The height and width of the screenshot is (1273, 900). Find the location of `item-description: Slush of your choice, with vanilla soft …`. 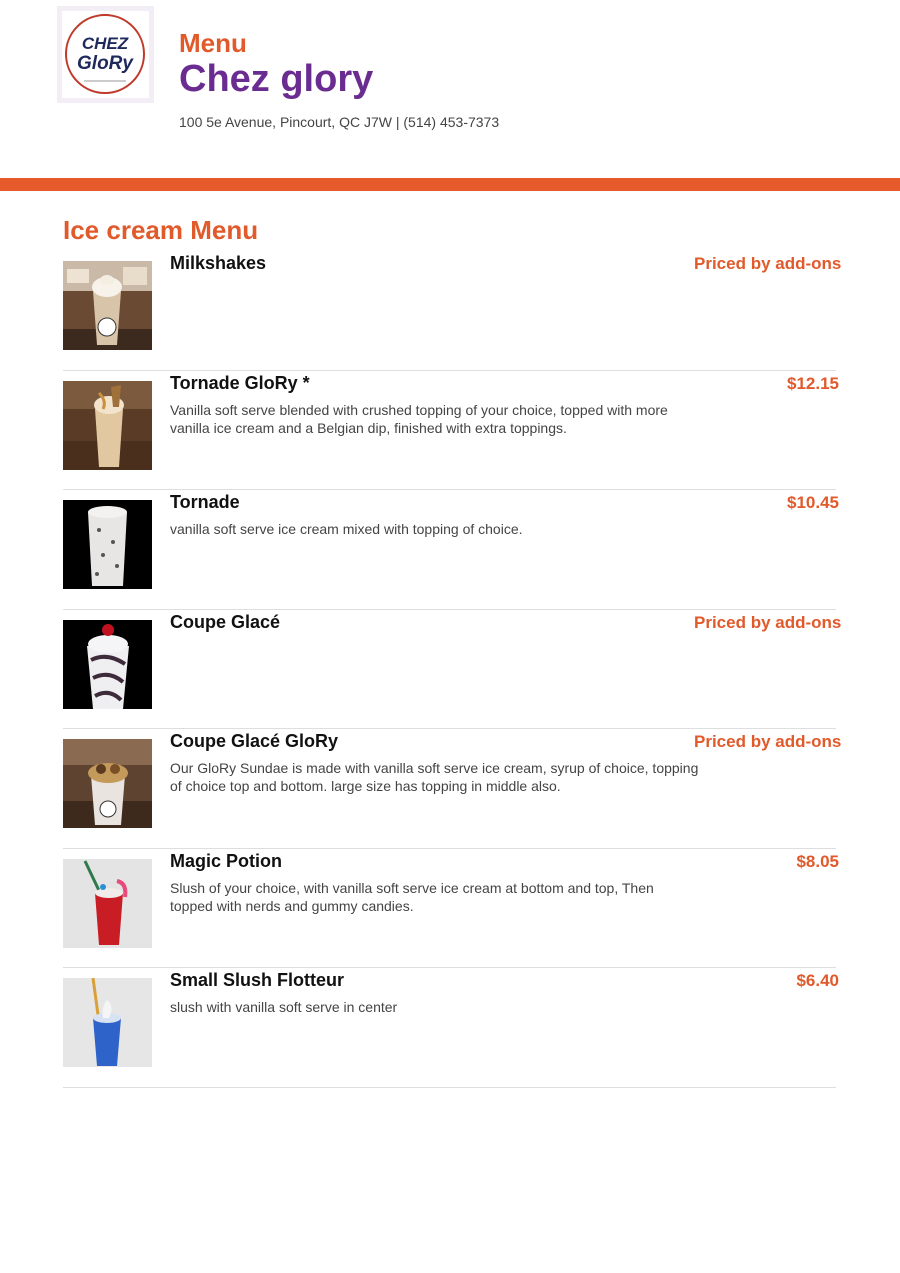

item-description: Slush of your choice, with vanilla soft … is located at coordinates (412, 896).